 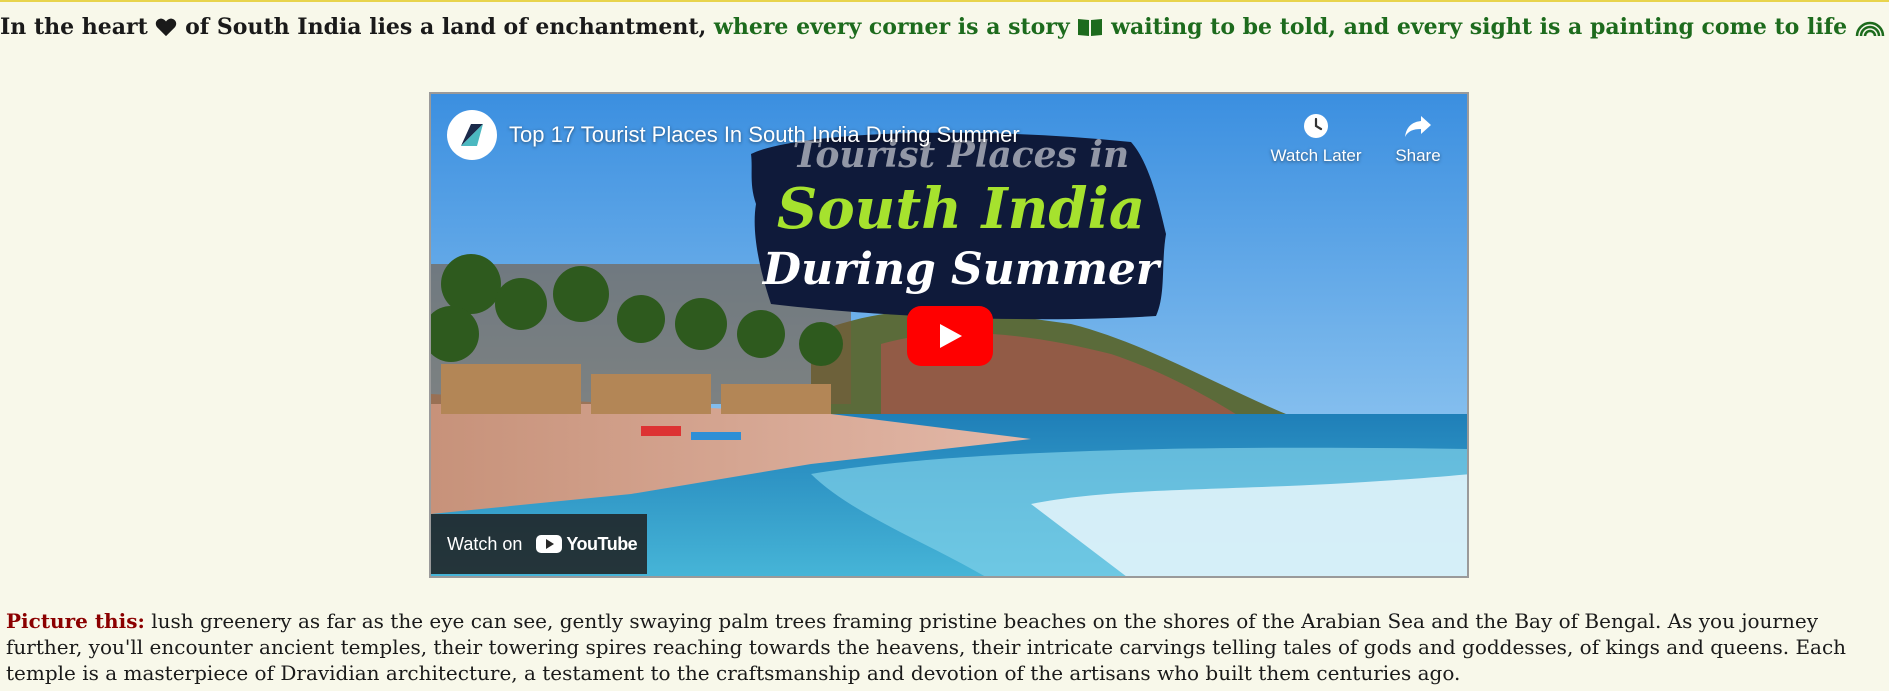 What do you see at coordinates (549, 544) in the screenshot?
I see `youtube-icon` at bounding box center [549, 544].